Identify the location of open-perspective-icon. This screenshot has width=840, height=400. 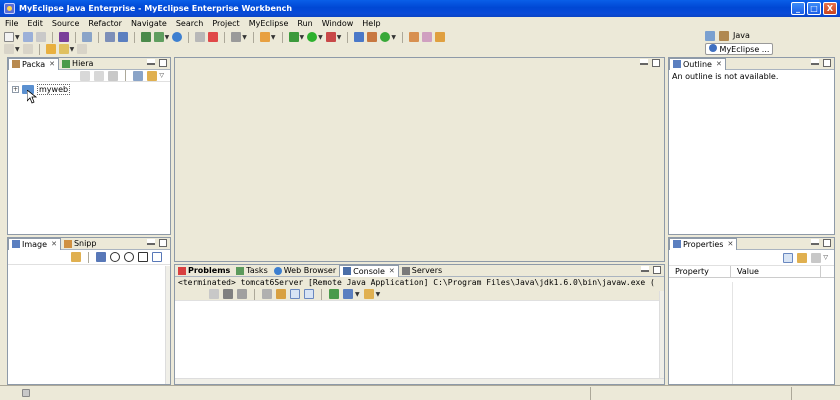
(710, 35).